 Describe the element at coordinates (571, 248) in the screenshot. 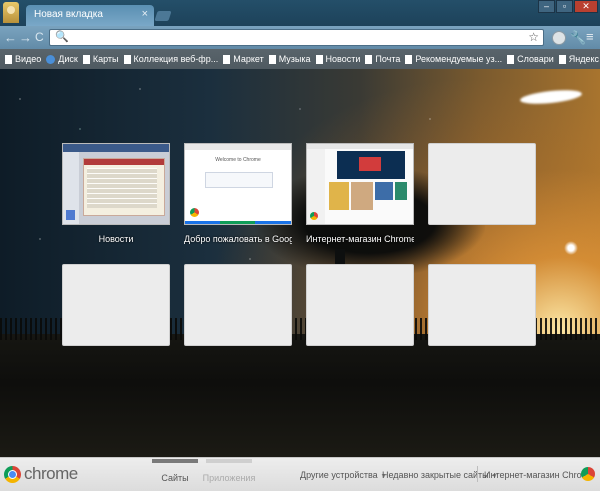

I see `light-flare` at that location.